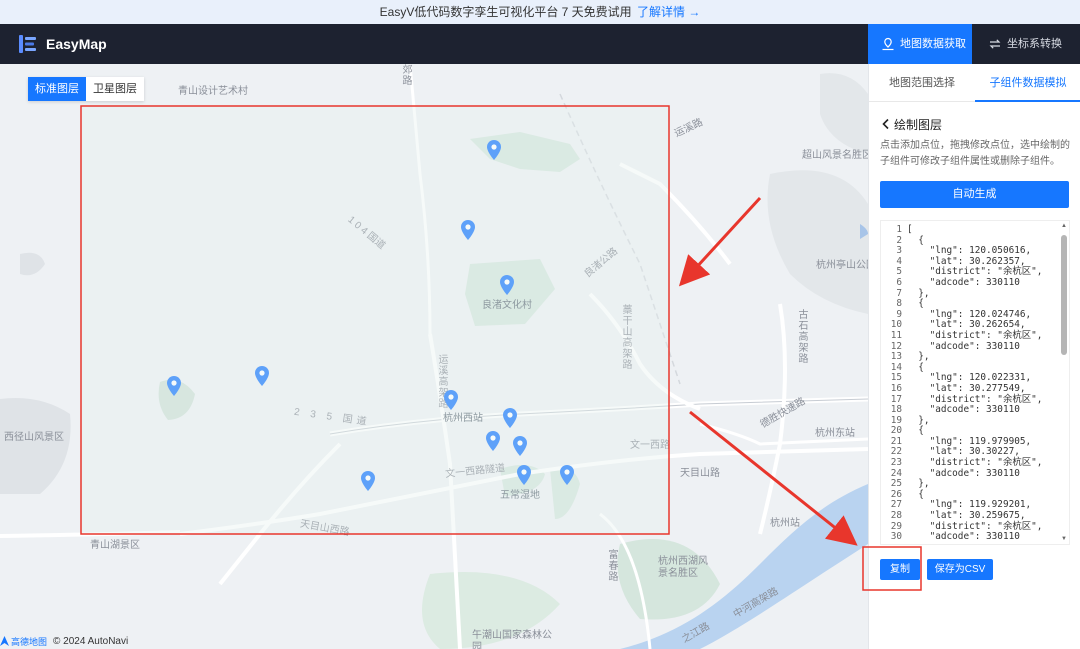 The width and height of the screenshot is (1080, 649). I want to click on save-csv-button: 保存为CSV, so click(960, 569).